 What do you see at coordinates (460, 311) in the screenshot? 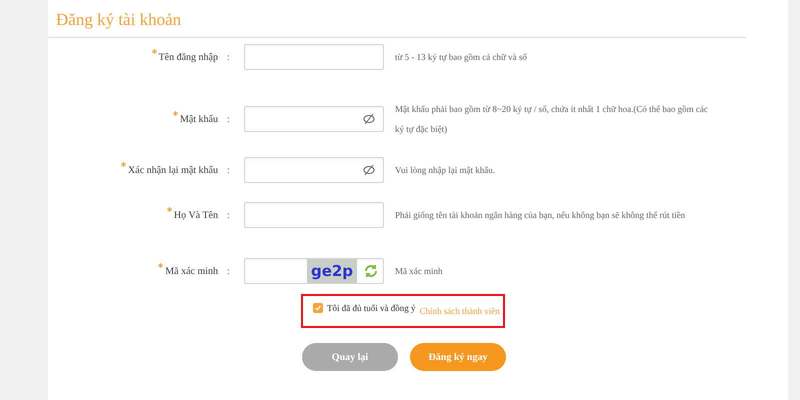
I see `policy-link: Chính sách thành viên` at bounding box center [460, 311].